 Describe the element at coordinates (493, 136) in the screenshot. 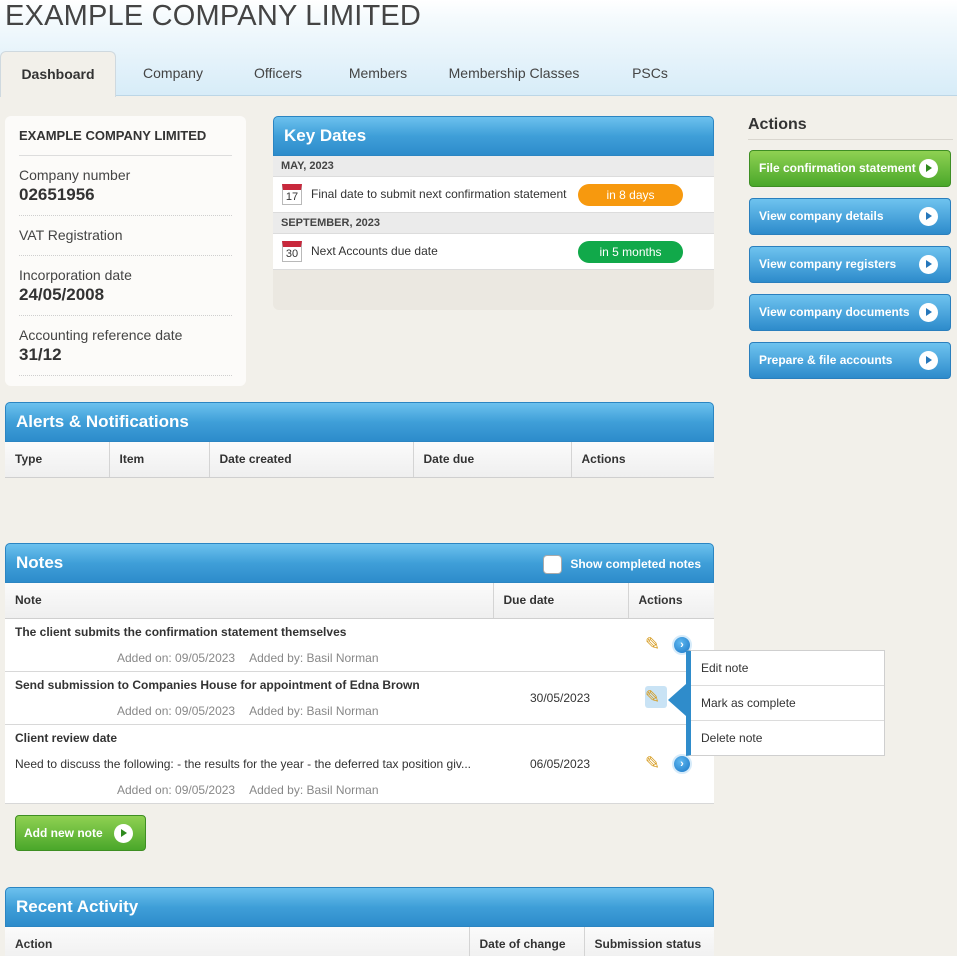

I see `key-dates-title: Key Dates` at that location.